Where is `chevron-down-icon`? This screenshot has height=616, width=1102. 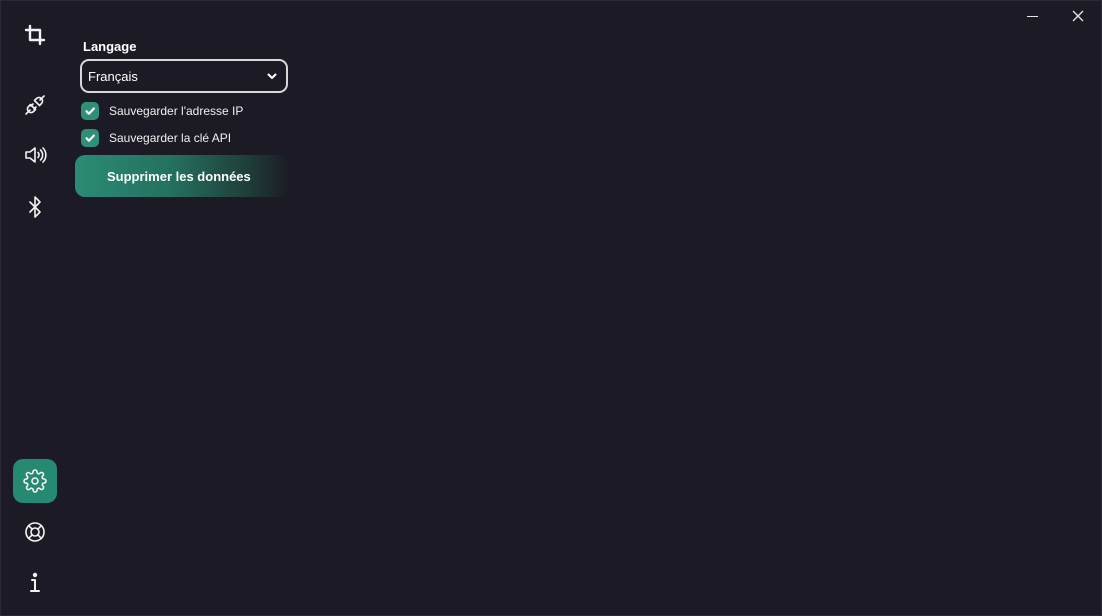
chevron-down-icon is located at coordinates (272, 76).